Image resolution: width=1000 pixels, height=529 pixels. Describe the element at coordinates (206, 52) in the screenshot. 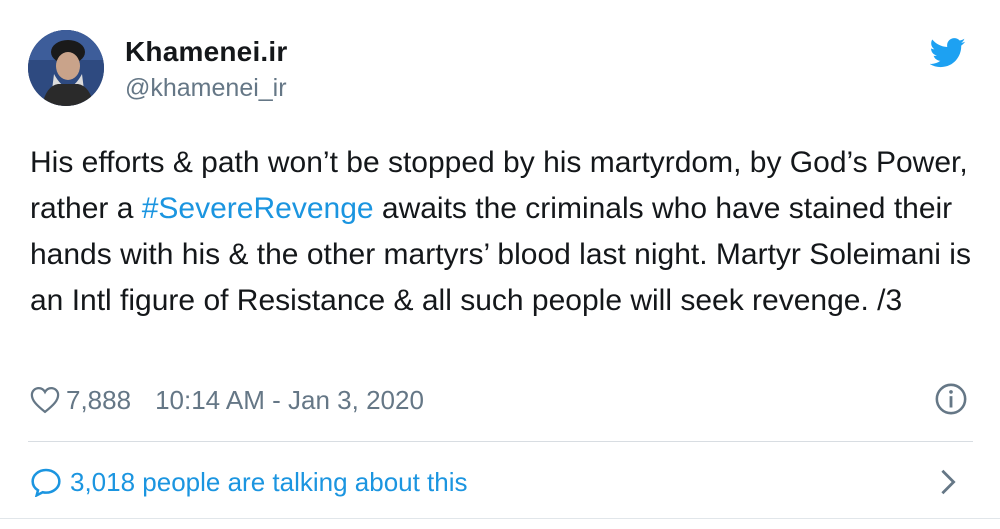

I see `display-name: Khamenei.ir` at that location.